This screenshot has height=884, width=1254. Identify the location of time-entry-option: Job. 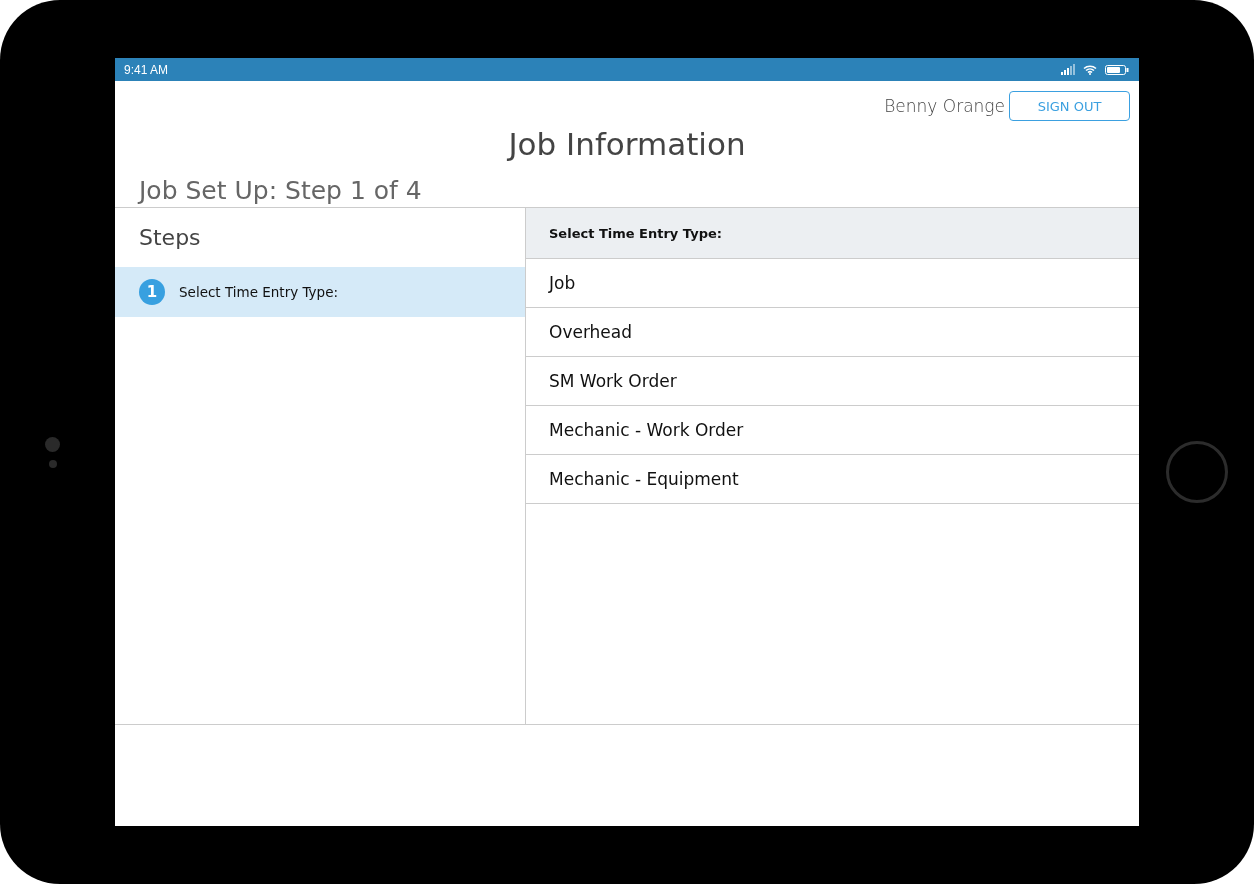
(832, 283).